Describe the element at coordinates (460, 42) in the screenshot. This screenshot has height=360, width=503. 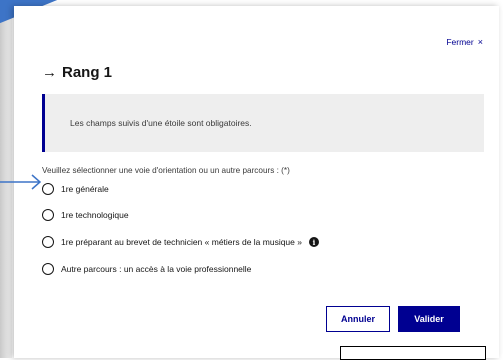
I see `close-label: Fermer` at that location.